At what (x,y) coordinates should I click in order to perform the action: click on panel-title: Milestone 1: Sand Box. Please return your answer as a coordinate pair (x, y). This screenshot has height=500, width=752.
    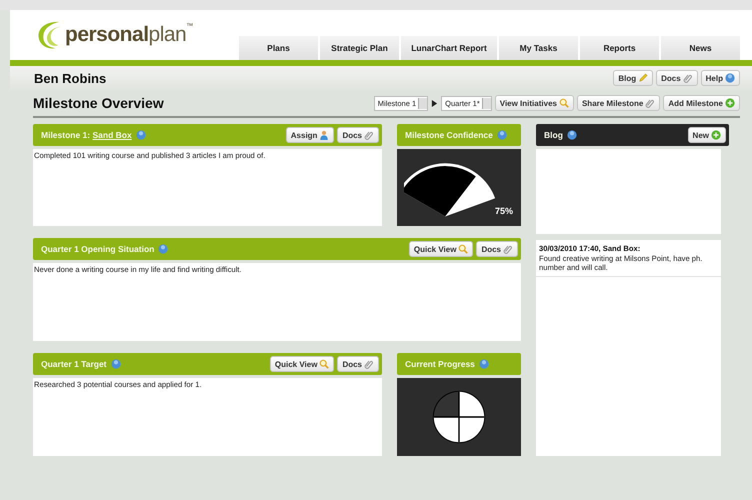
    Looking at the image, I should click on (86, 135).